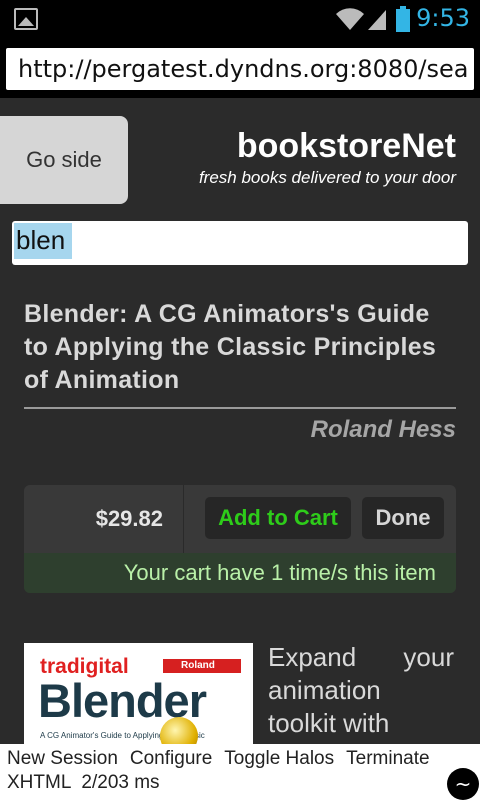 Image resolution: width=480 pixels, height=800 pixels. What do you see at coordinates (240, 573) in the screenshot?
I see `cart-status: Your cart have 1 time/s this item` at bounding box center [240, 573].